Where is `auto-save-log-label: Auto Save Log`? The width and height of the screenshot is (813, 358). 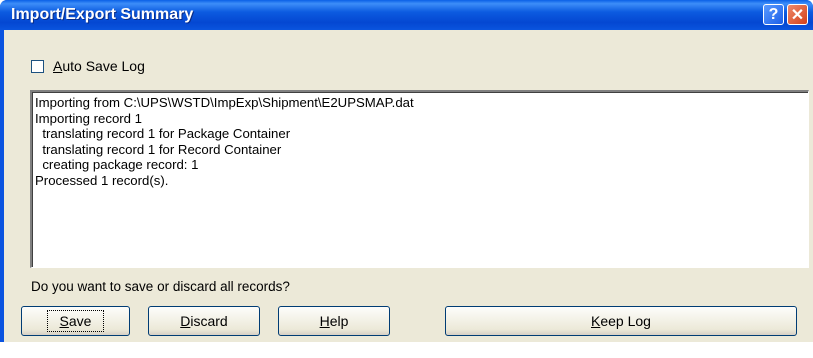
auto-save-log-label: Auto Save Log is located at coordinates (99, 66).